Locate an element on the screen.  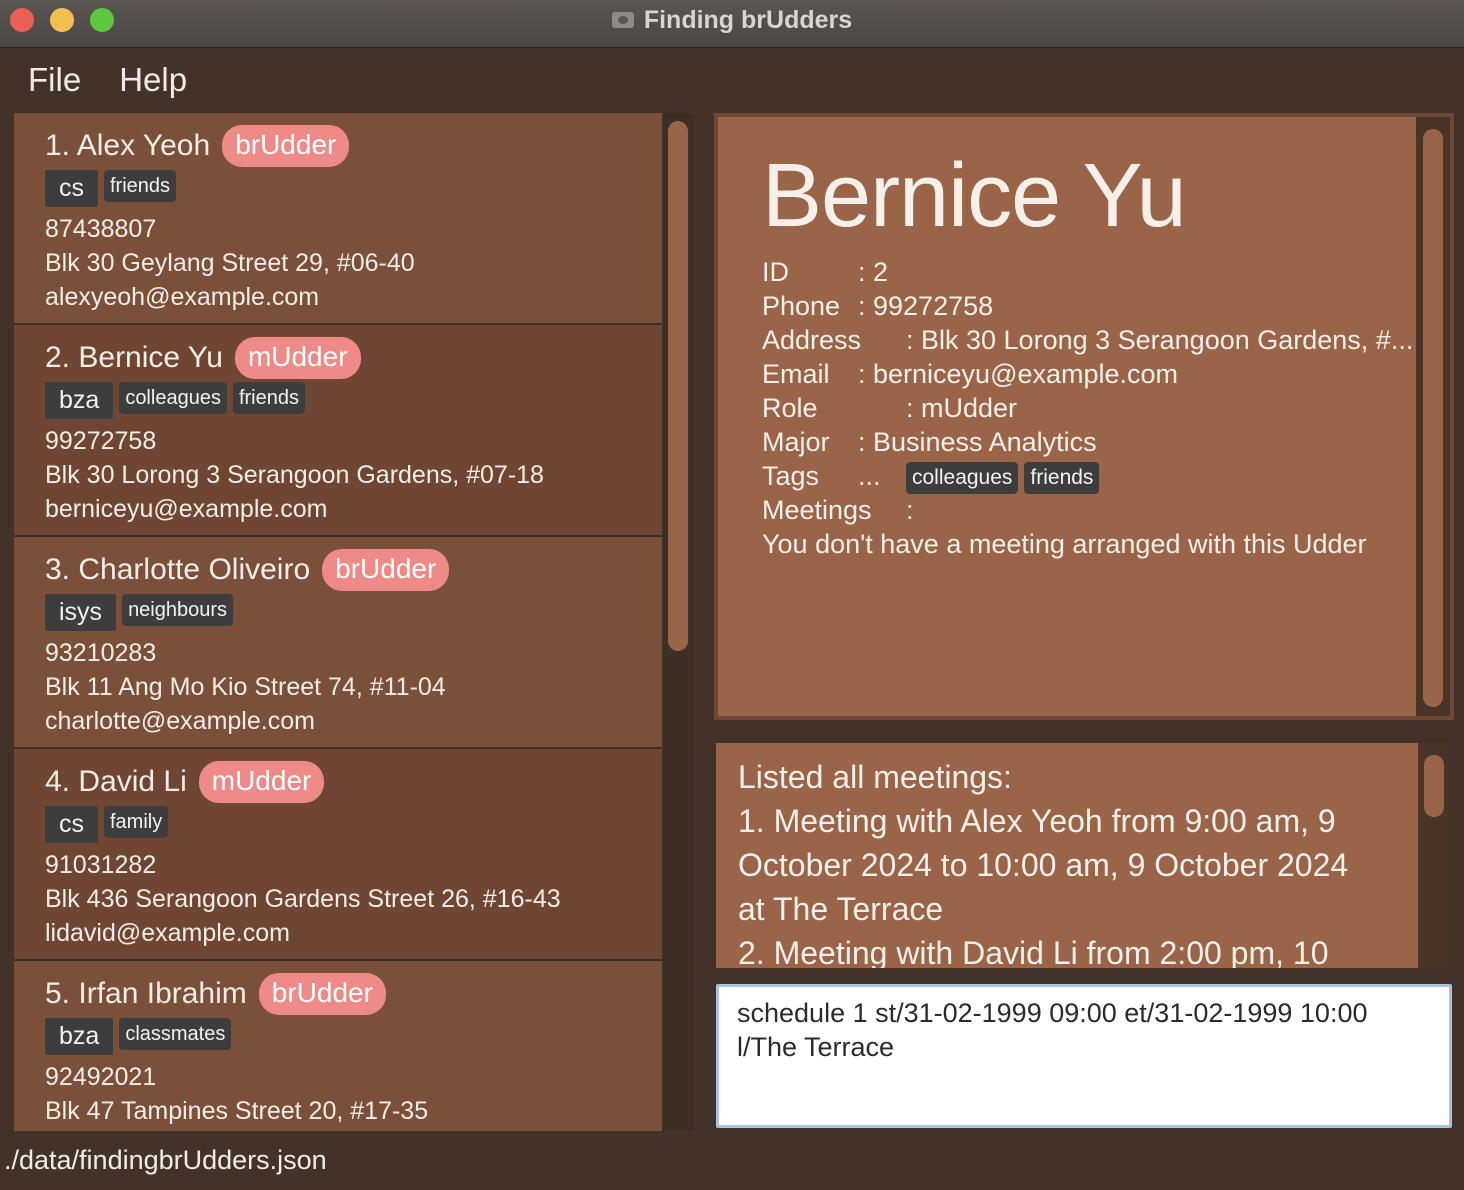
person-address: Blk 30 Geylang Street 29, #06-40 is located at coordinates (230, 263).